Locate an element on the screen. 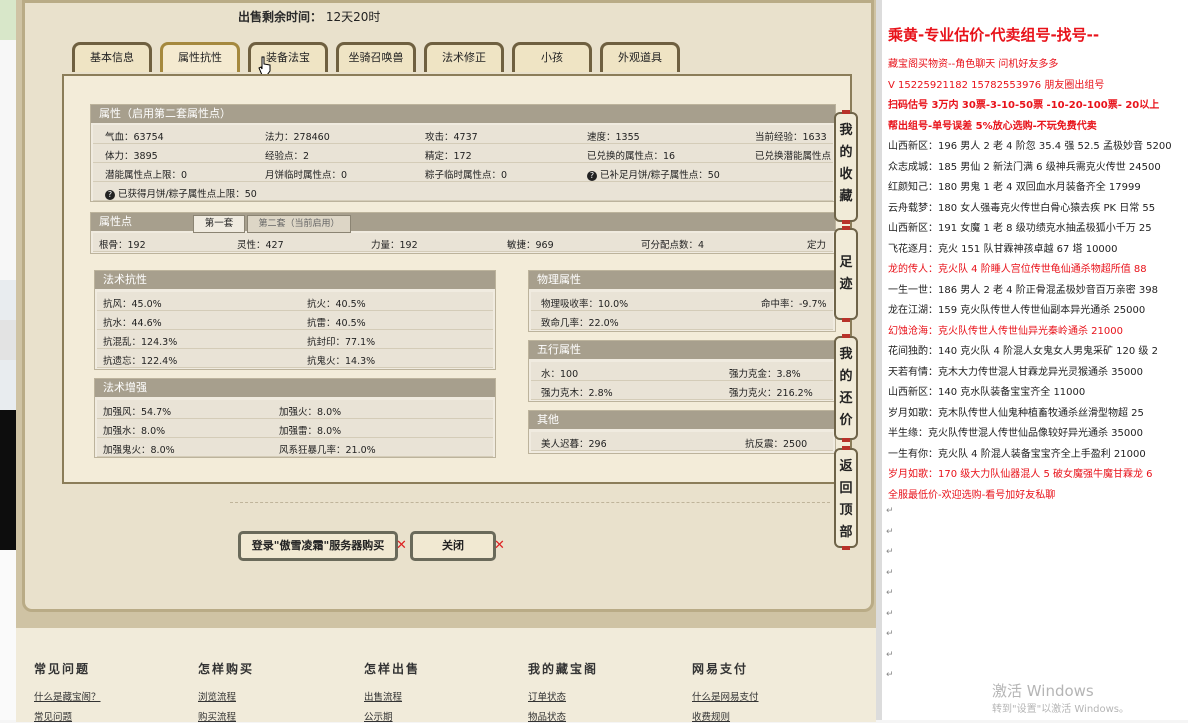 This screenshot has height=723, width=1188. attr-speed: 速度：1355 is located at coordinates (613, 137).